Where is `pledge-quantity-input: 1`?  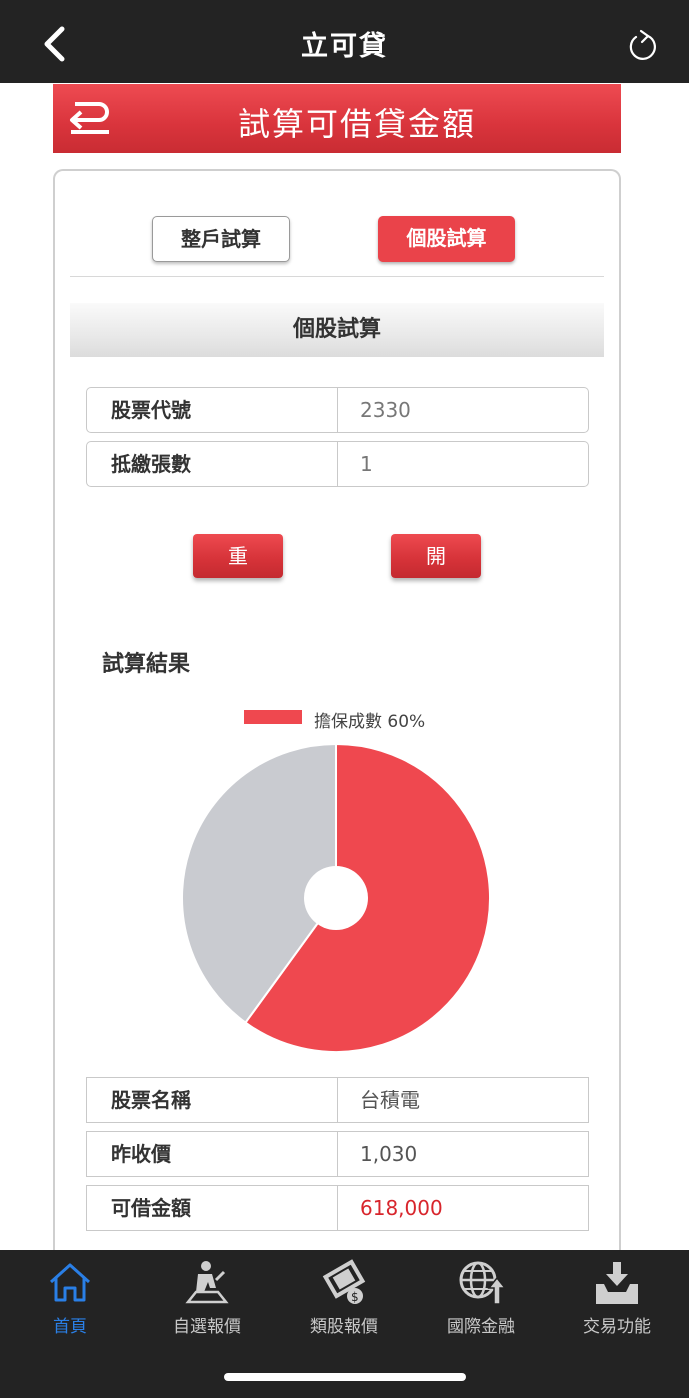 pledge-quantity-input: 1 is located at coordinates (463, 464).